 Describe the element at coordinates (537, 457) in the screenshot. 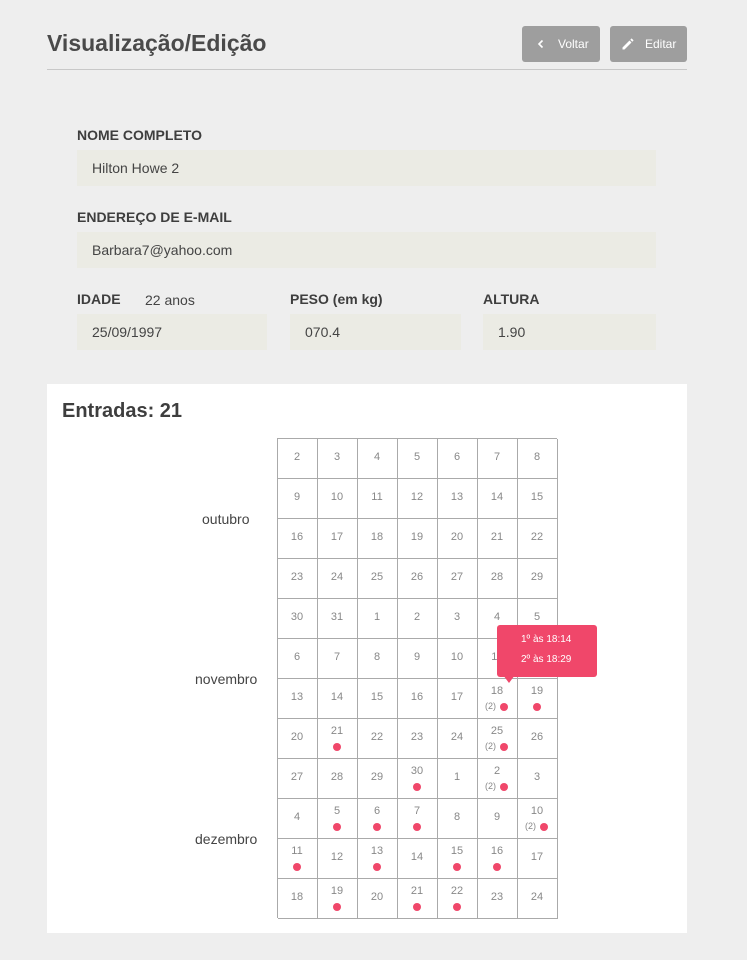

I see `day-number: 8` at that location.